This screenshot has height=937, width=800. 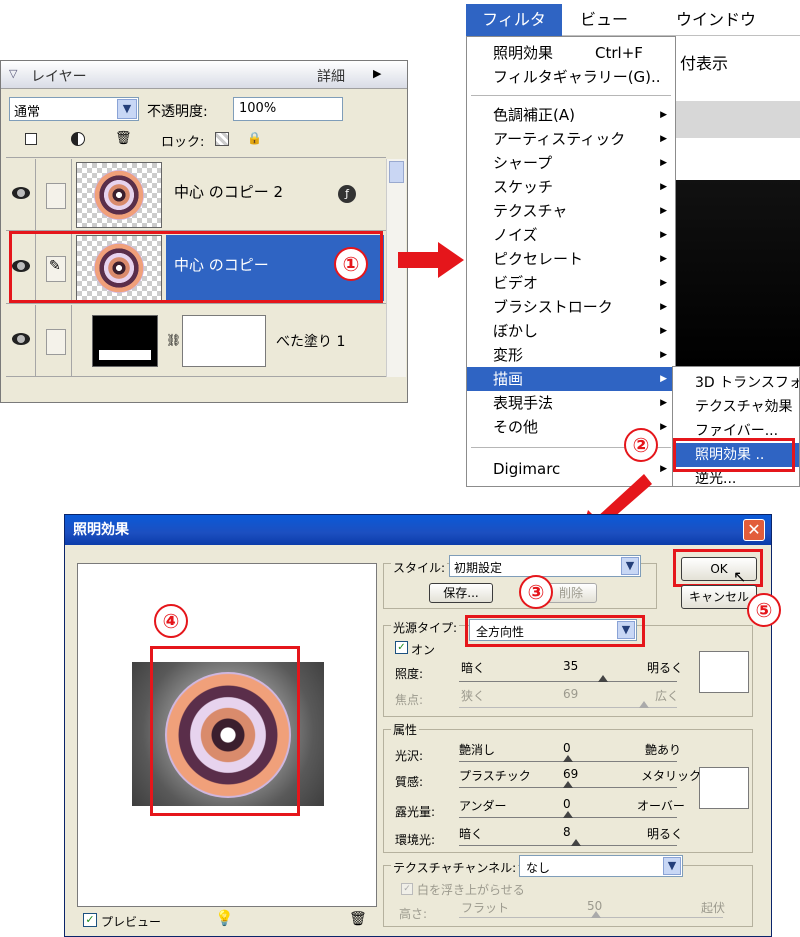 What do you see at coordinates (90, 920) in the screenshot?
I see `preview-checkbox: ✓` at bounding box center [90, 920].